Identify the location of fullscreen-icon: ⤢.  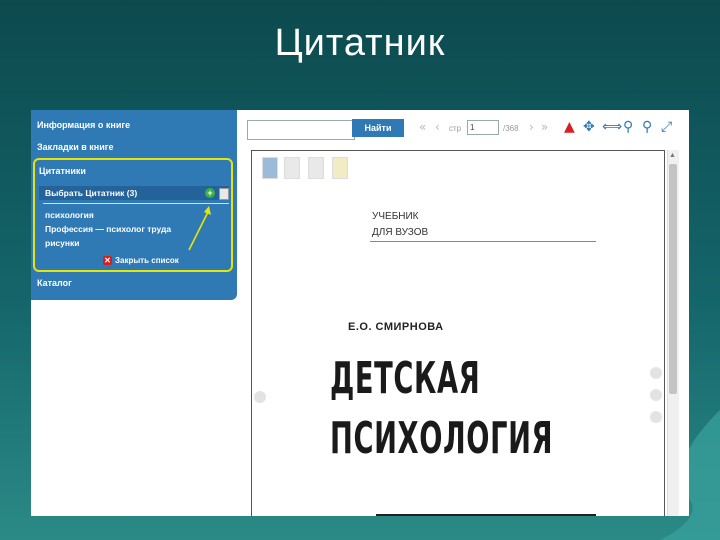
(666, 127).